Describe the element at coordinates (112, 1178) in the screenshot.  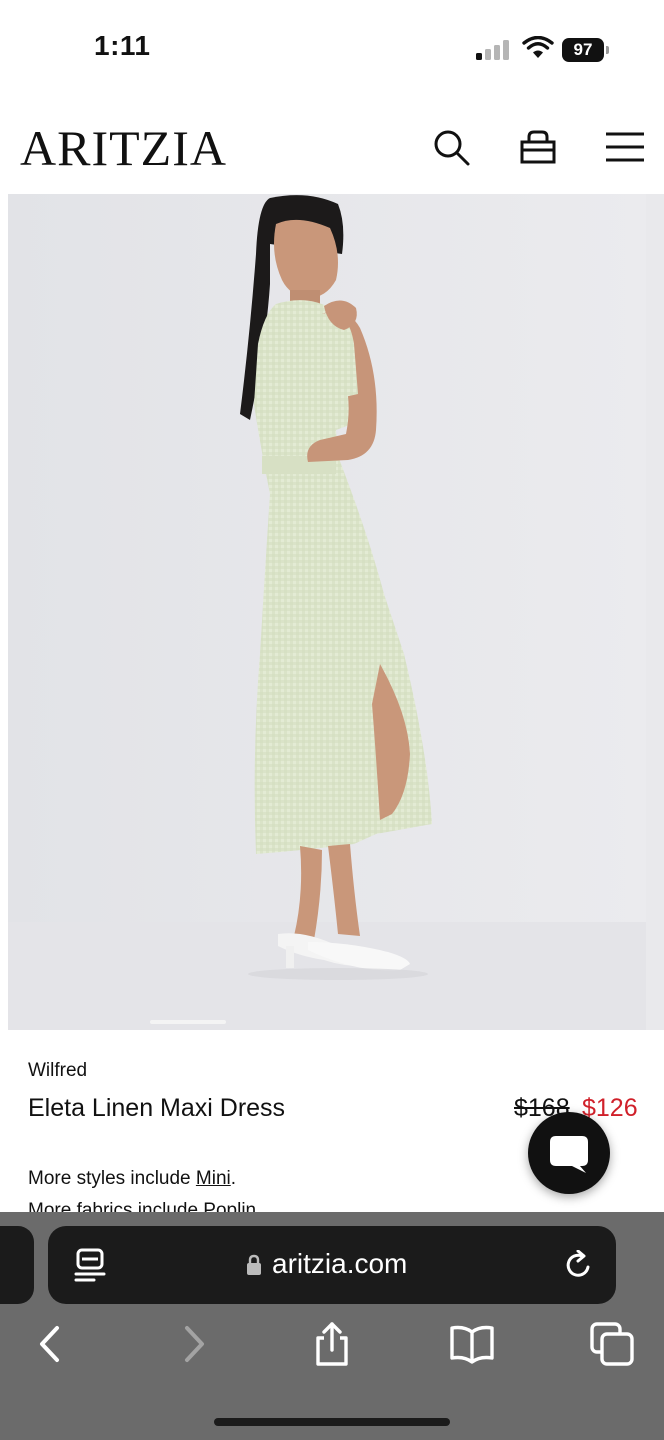
I see `more-styles-prefix: More styles include` at that location.